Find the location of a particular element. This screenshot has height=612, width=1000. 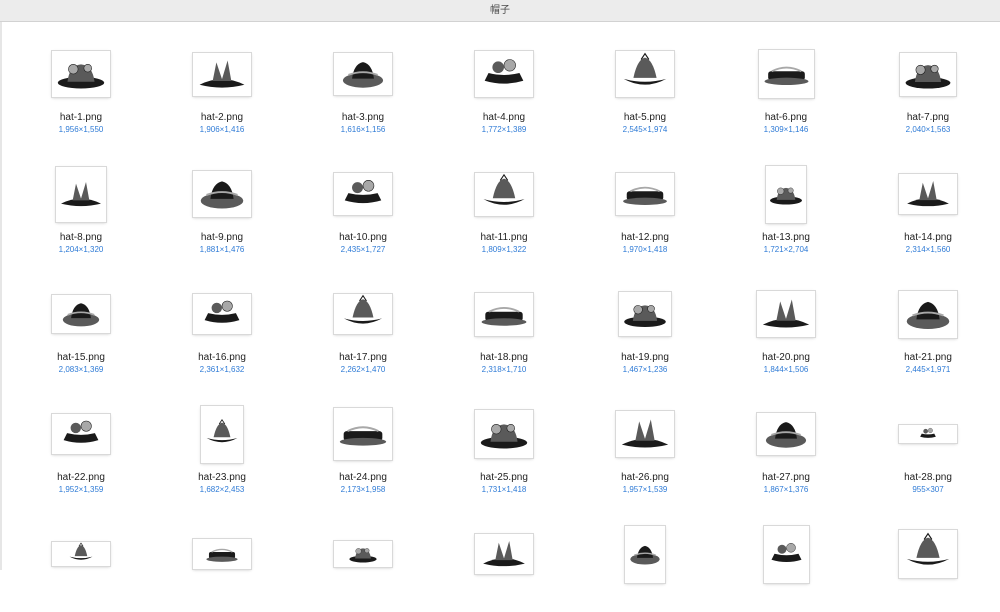

file-item: hat-23.png 1,682×2,453 is located at coordinates (222, 438).